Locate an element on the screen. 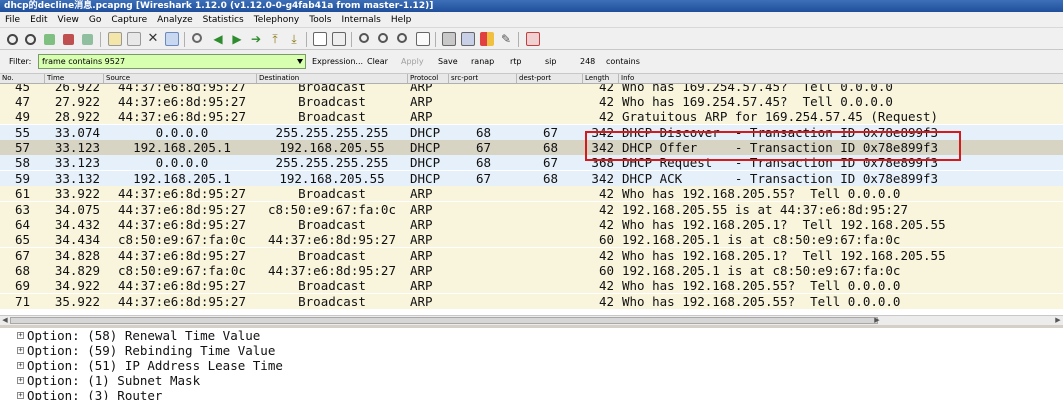  restart-capture-icon is located at coordinates (87, 39).